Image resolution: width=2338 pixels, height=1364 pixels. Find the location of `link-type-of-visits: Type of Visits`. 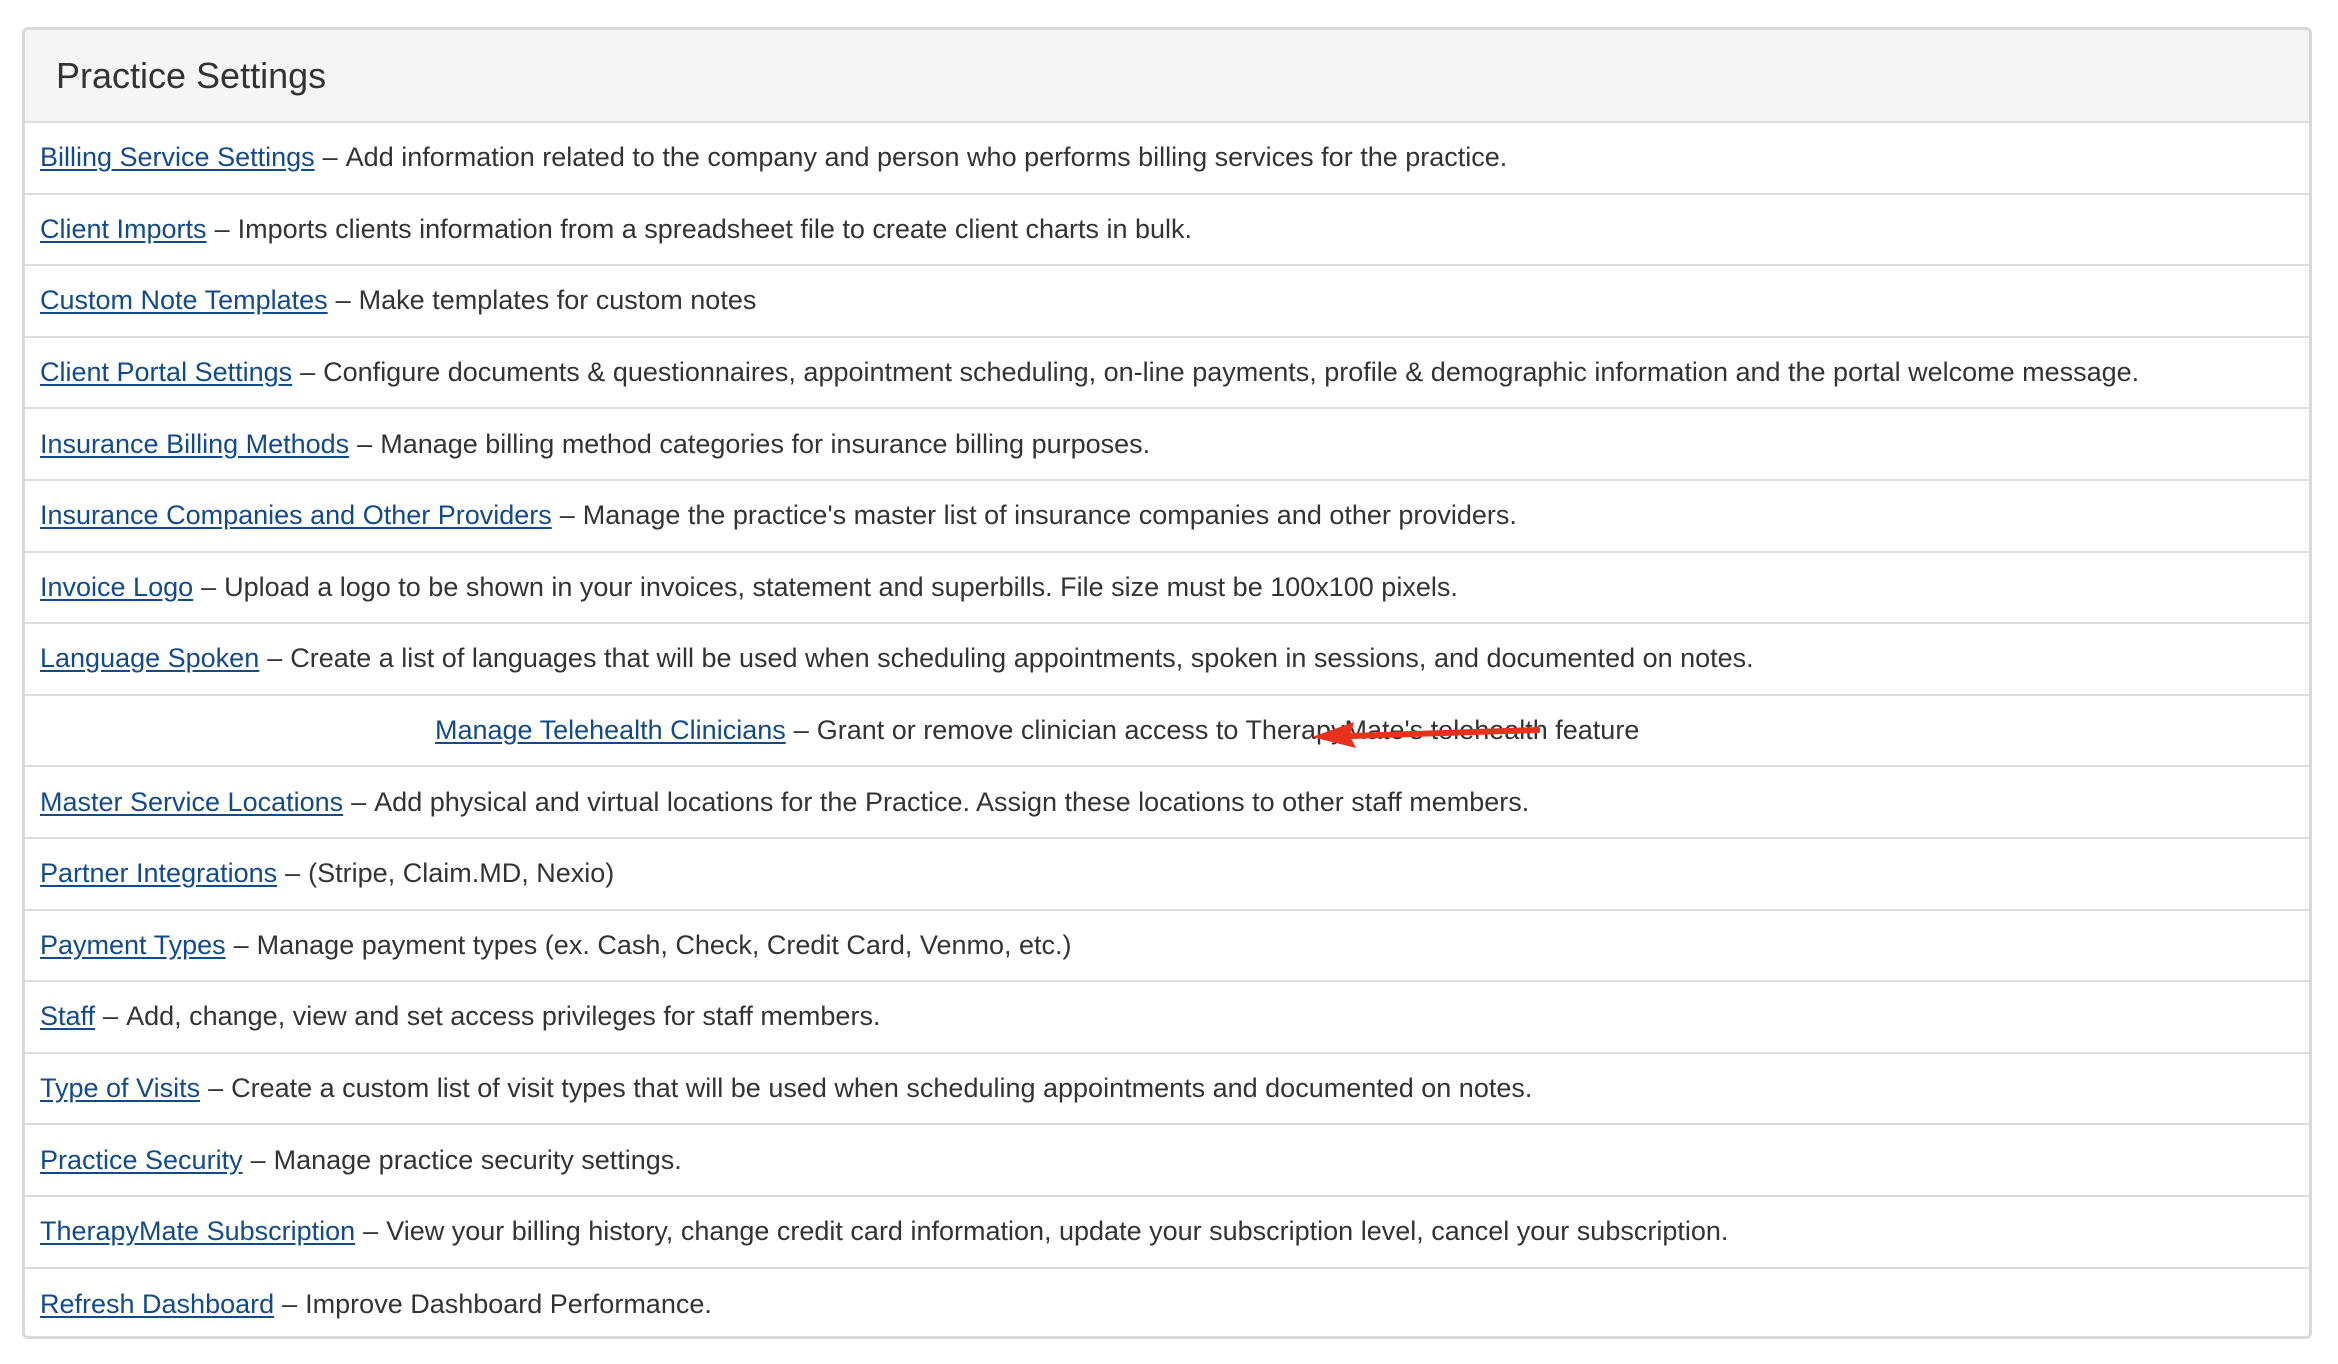

link-type-of-visits: Type of Visits is located at coordinates (120, 1088).